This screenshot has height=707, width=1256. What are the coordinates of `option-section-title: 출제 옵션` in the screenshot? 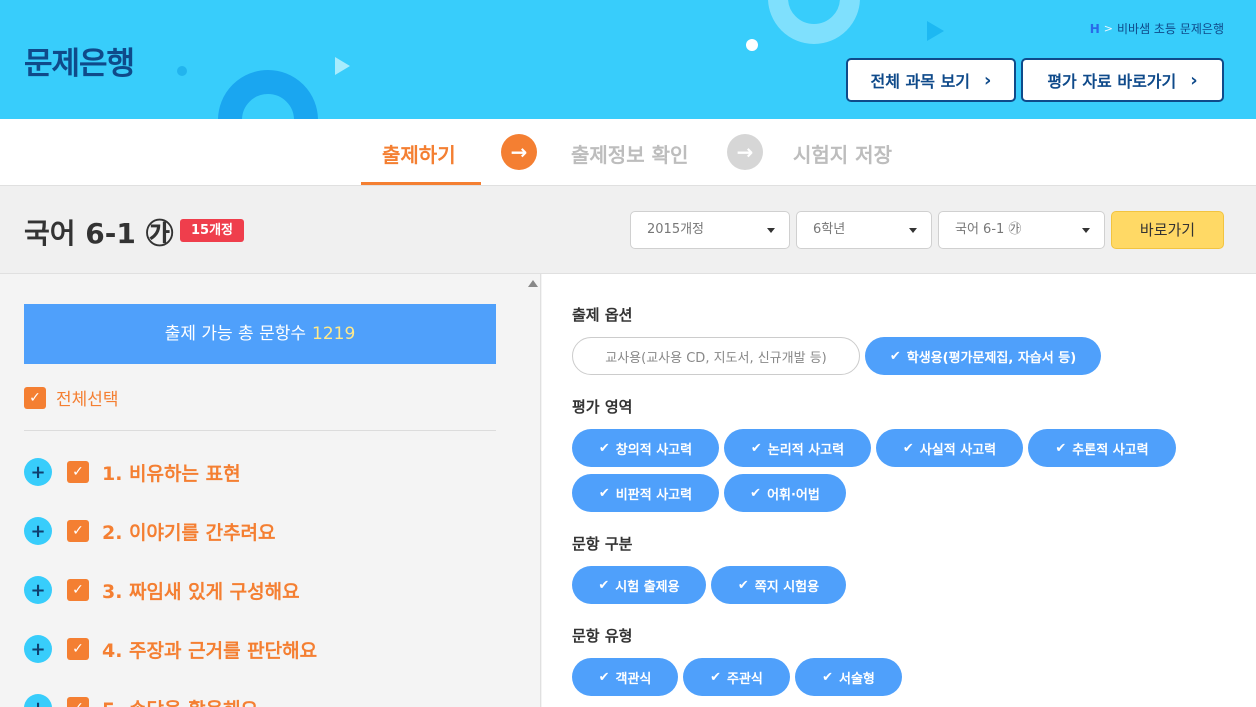 It's located at (602, 315).